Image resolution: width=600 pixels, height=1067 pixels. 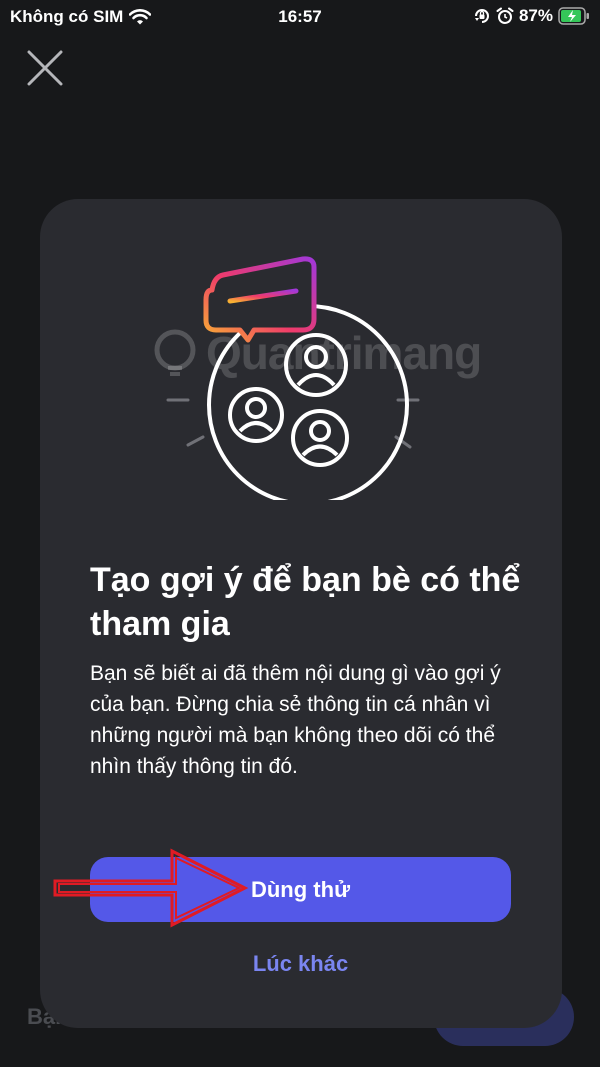 What do you see at coordinates (300, 17) in the screenshot?
I see `status-bar: Không có SIM 16:57 87%` at bounding box center [300, 17].